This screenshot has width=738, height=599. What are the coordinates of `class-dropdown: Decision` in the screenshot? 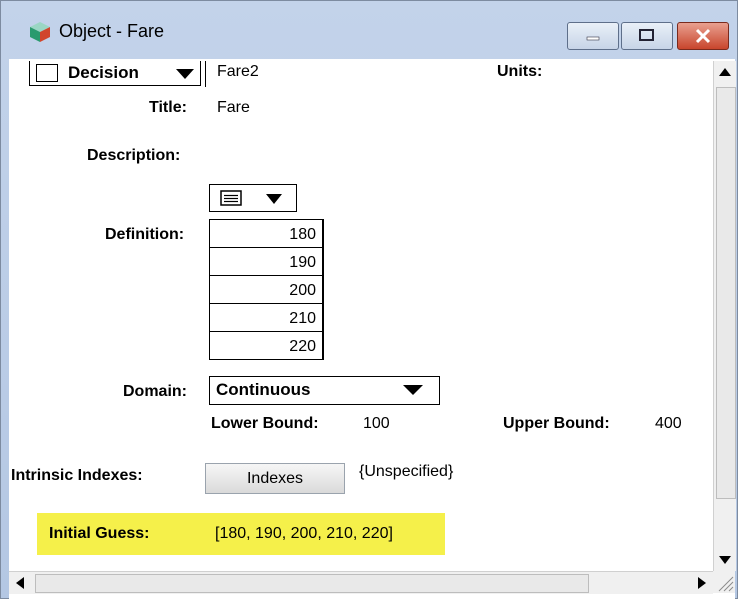 It's located at (115, 73).